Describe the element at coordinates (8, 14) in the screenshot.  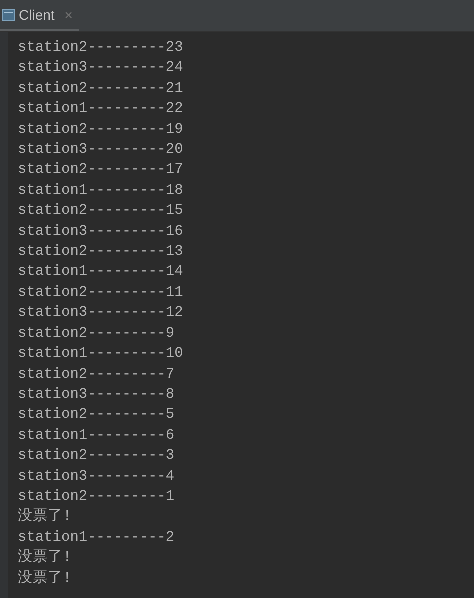
I see `console-icon` at that location.